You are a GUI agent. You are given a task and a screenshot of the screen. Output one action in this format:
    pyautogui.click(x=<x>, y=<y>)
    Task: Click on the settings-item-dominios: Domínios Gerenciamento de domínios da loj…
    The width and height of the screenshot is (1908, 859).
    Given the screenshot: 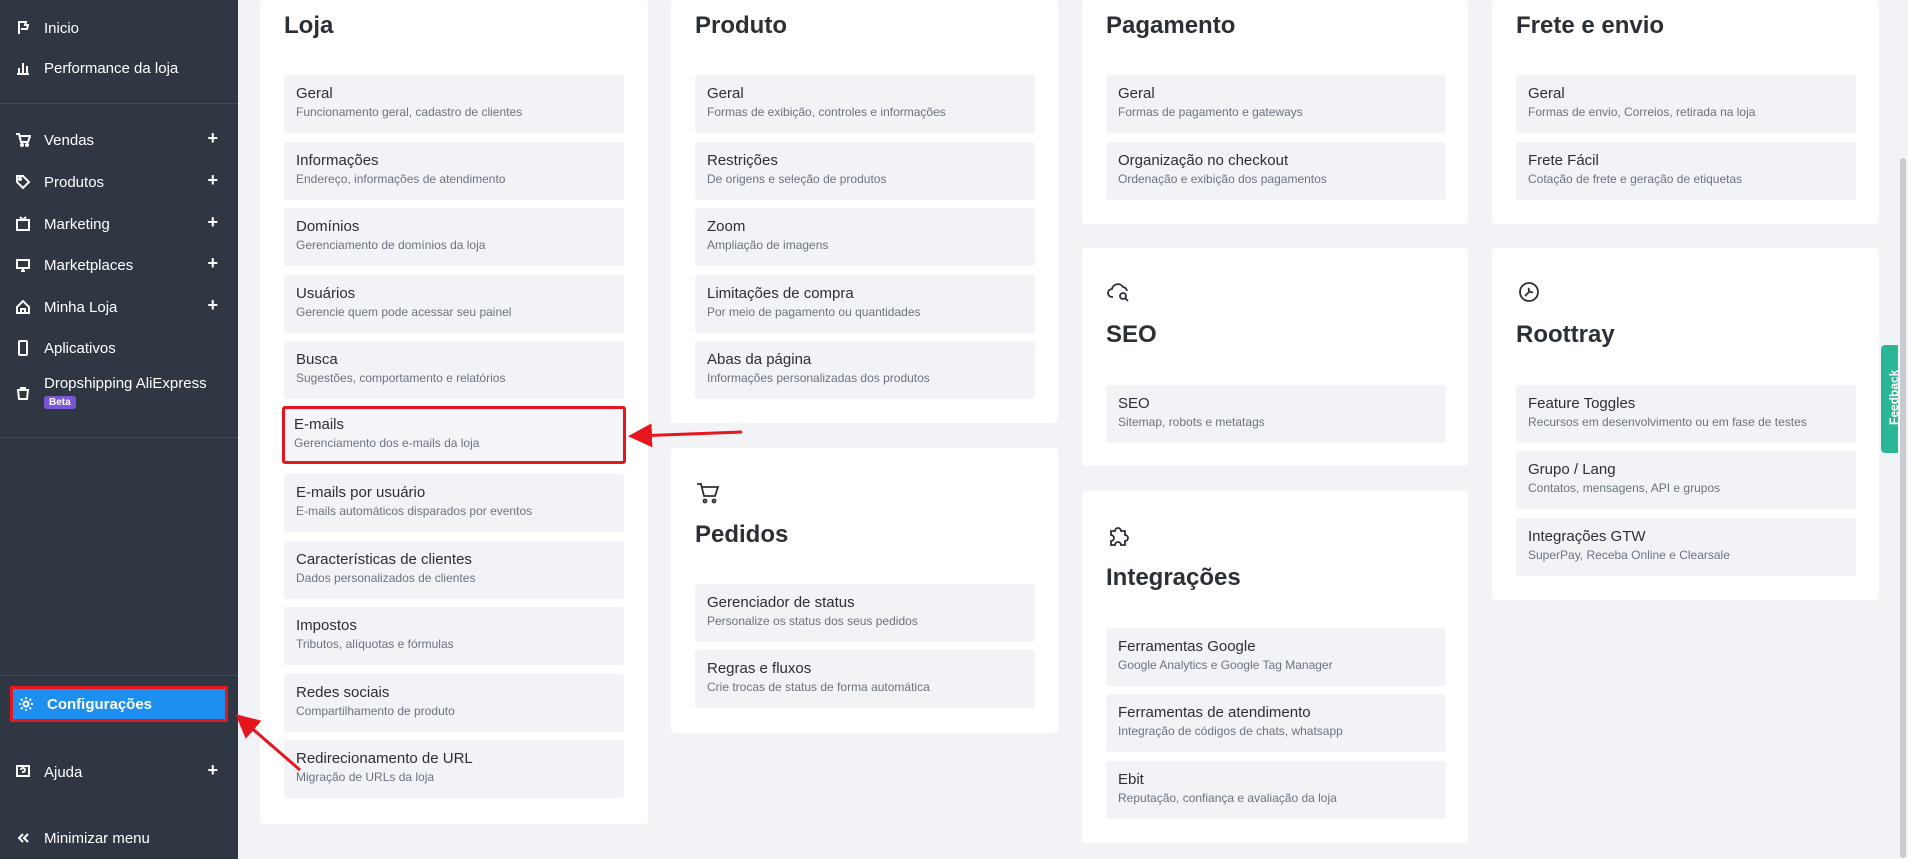 What is the action you would take?
    pyautogui.click(x=454, y=237)
    